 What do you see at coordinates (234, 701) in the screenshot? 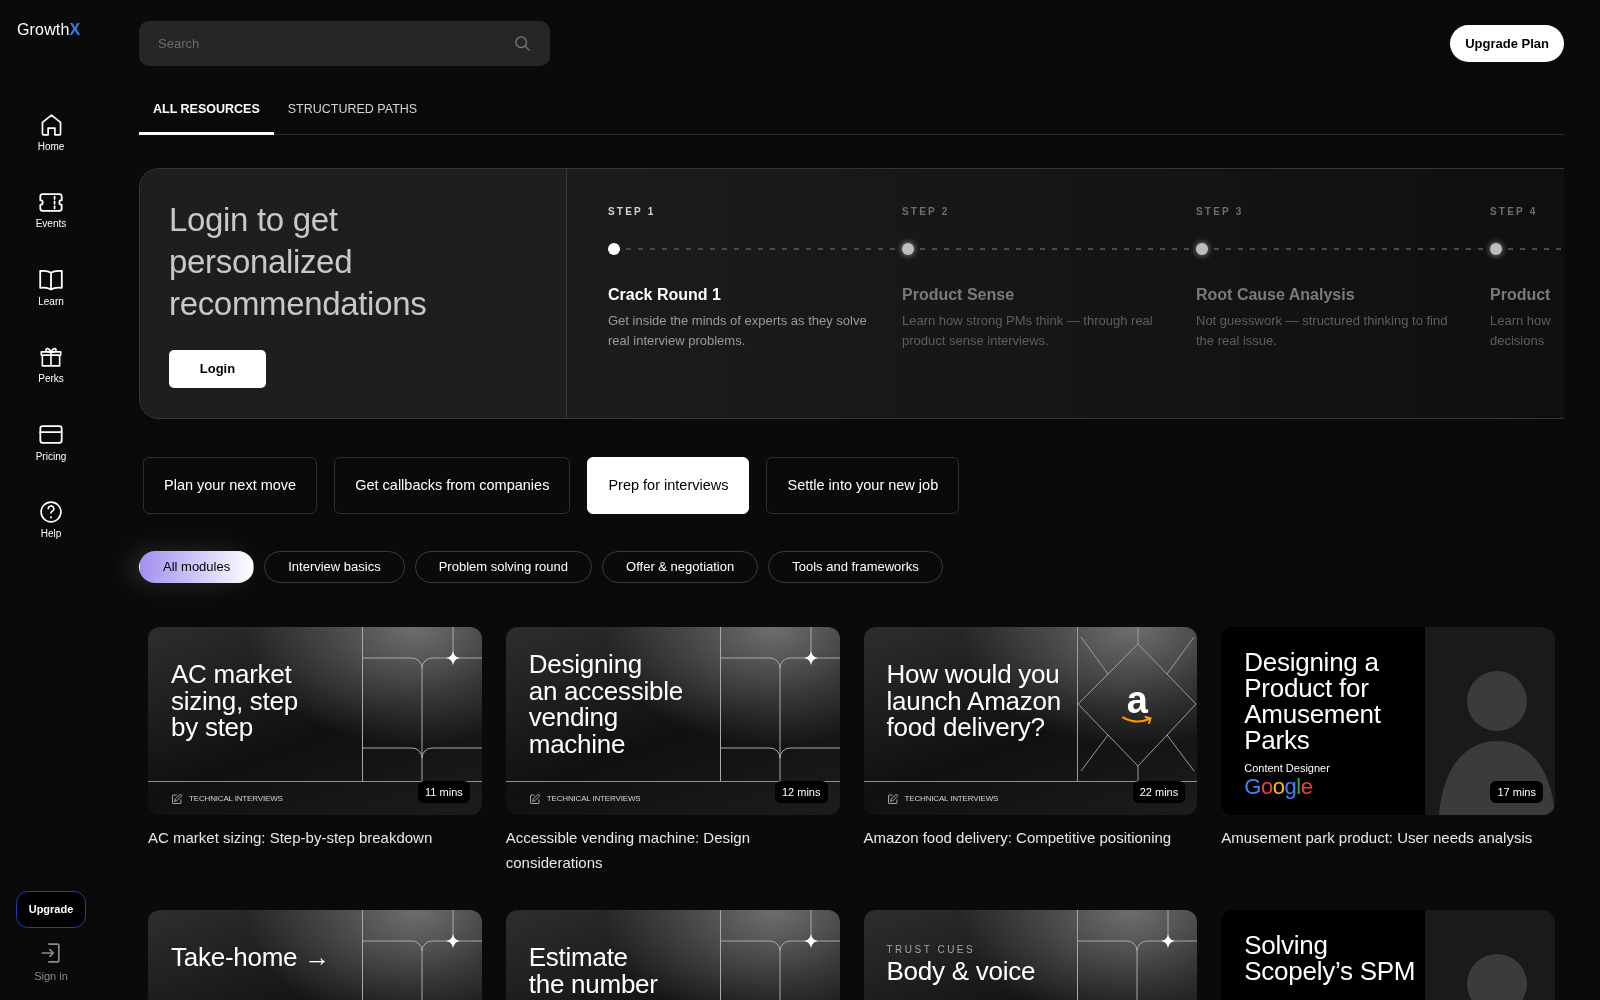
I see `thumbnail-heading: AC market sizing, step by step` at bounding box center [234, 701].